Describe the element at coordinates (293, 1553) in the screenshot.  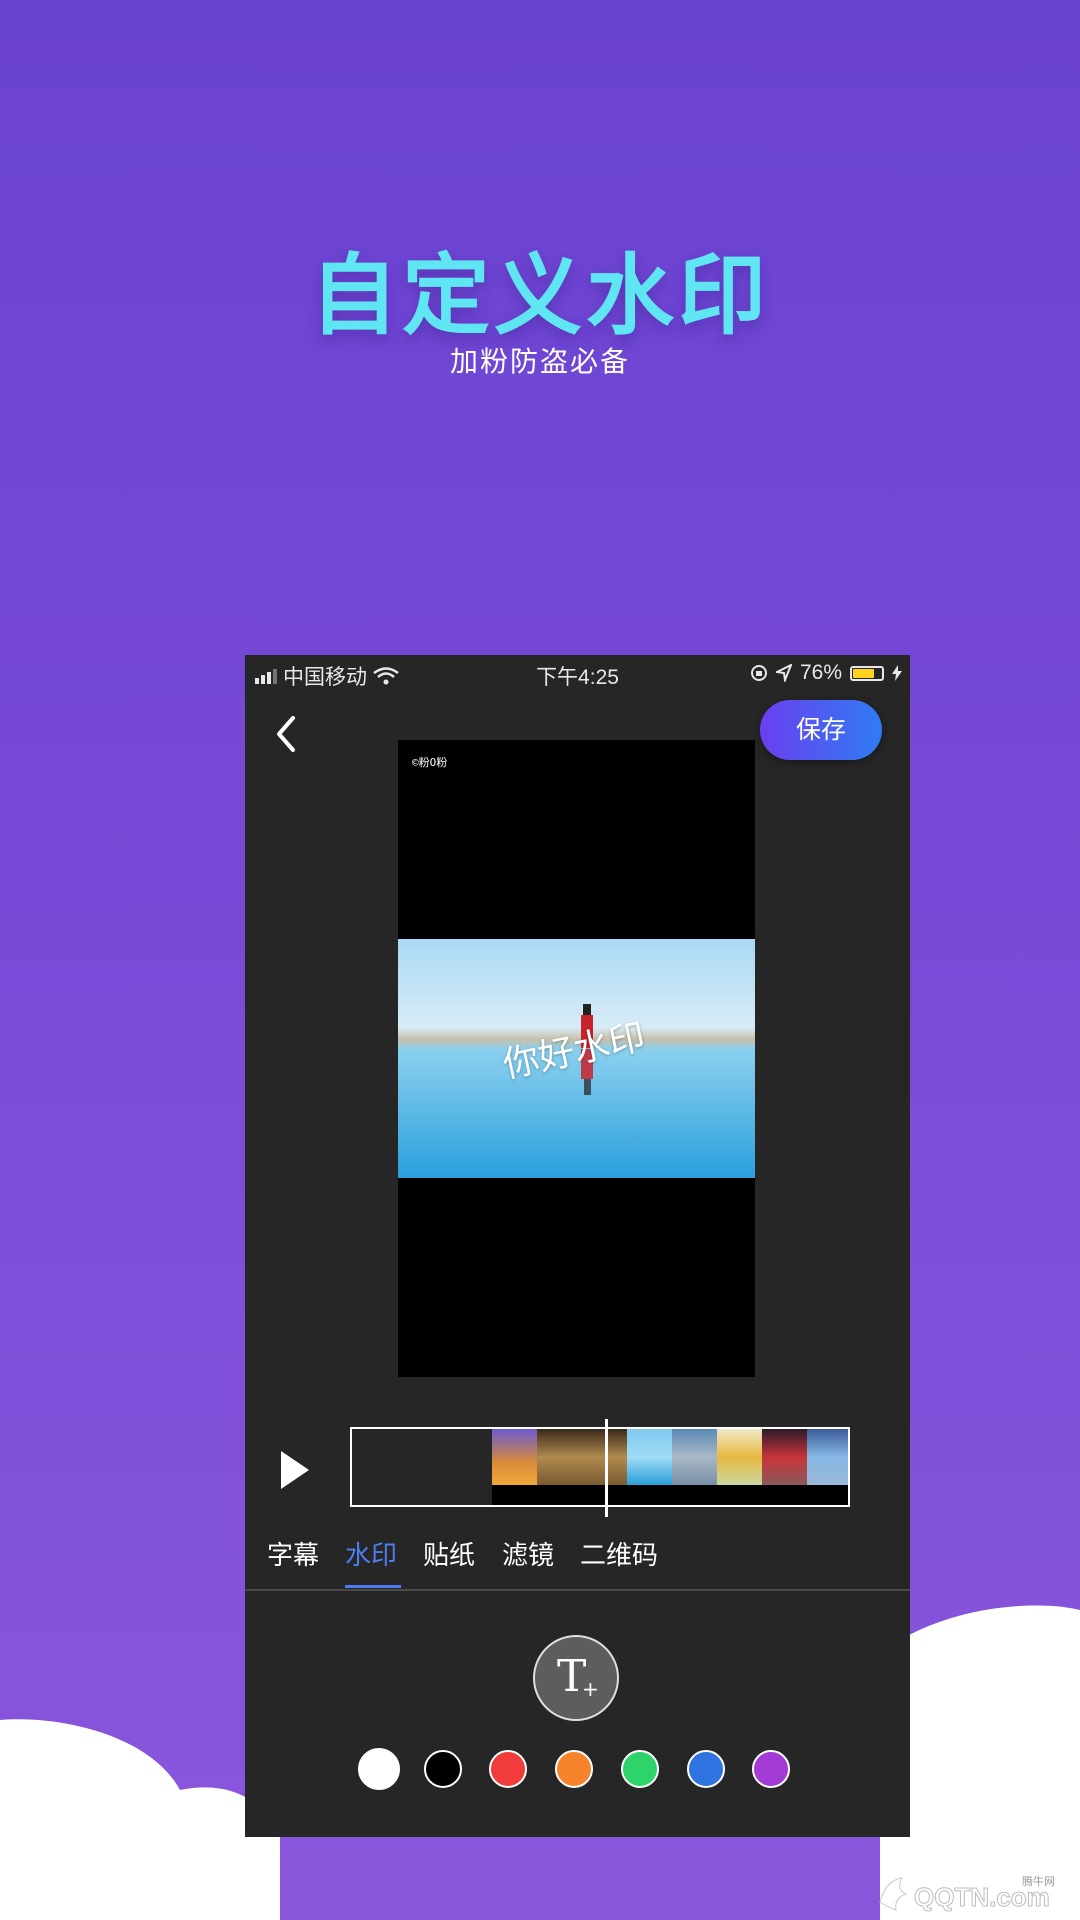
I see `tab-subtitle: 字幕` at that location.